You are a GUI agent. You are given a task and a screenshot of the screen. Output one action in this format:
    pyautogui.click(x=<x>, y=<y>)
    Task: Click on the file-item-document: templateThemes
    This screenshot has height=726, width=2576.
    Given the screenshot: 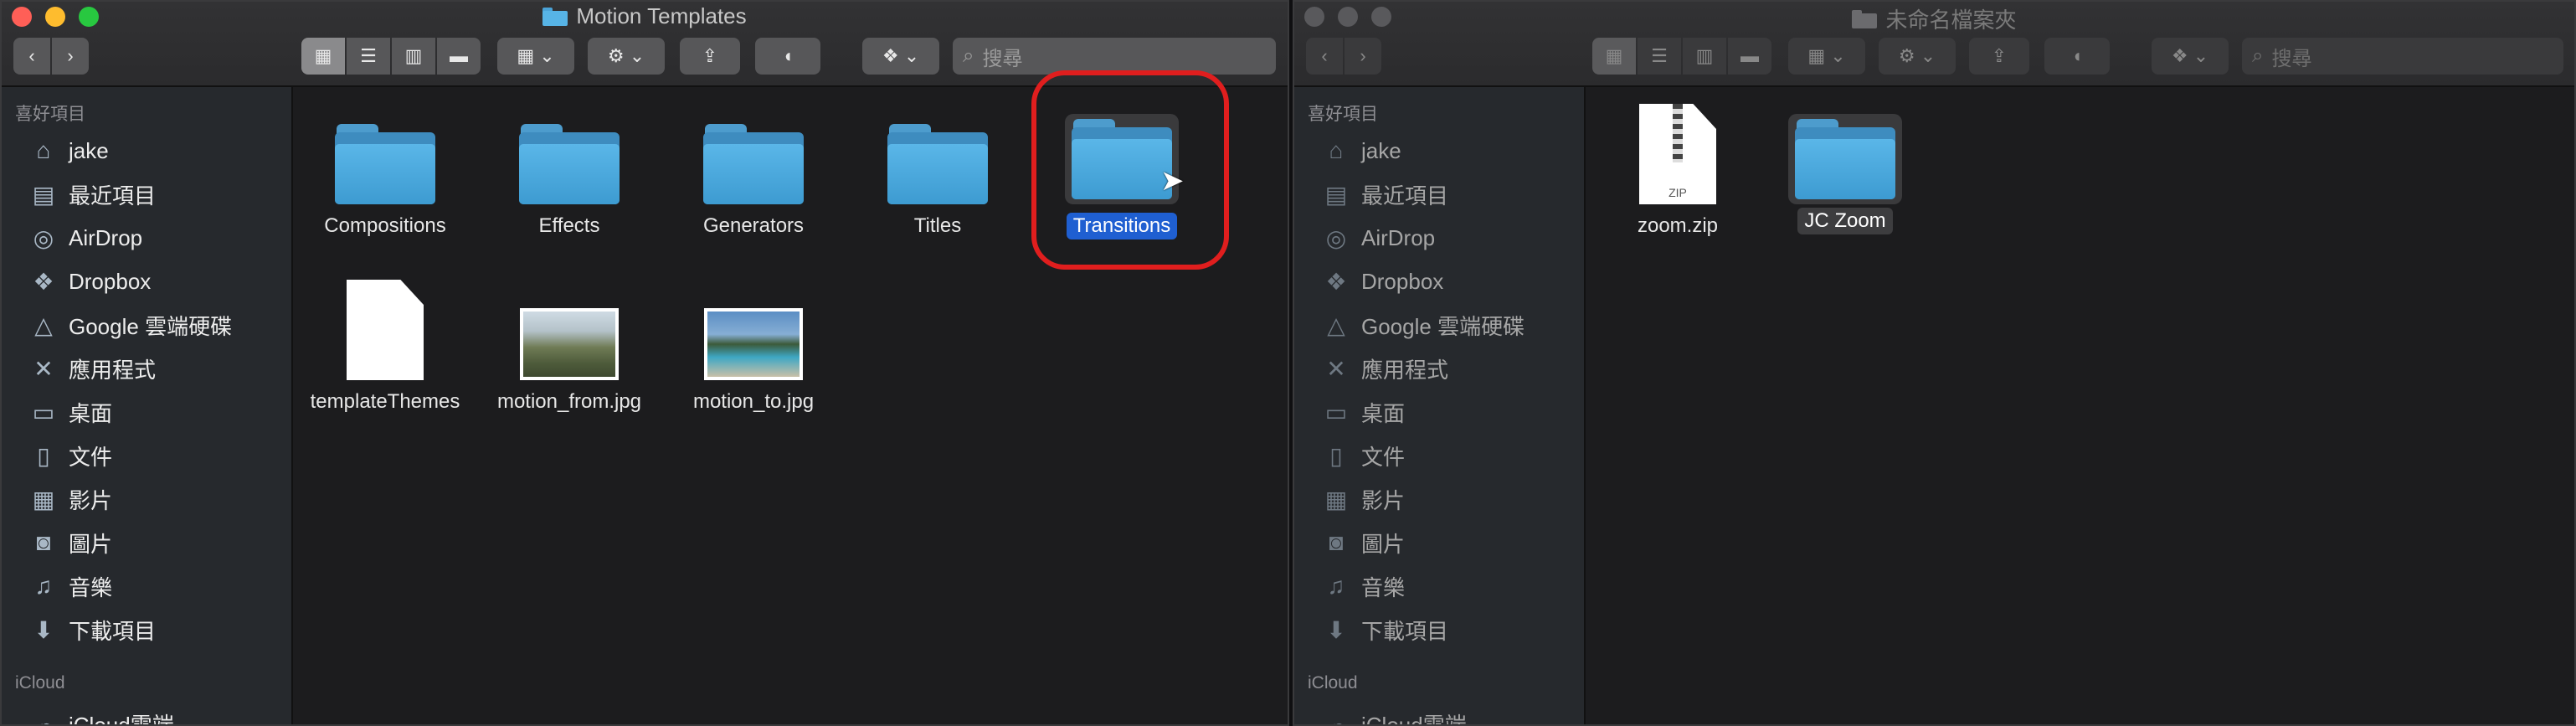 What is the action you would take?
    pyautogui.click(x=385, y=347)
    